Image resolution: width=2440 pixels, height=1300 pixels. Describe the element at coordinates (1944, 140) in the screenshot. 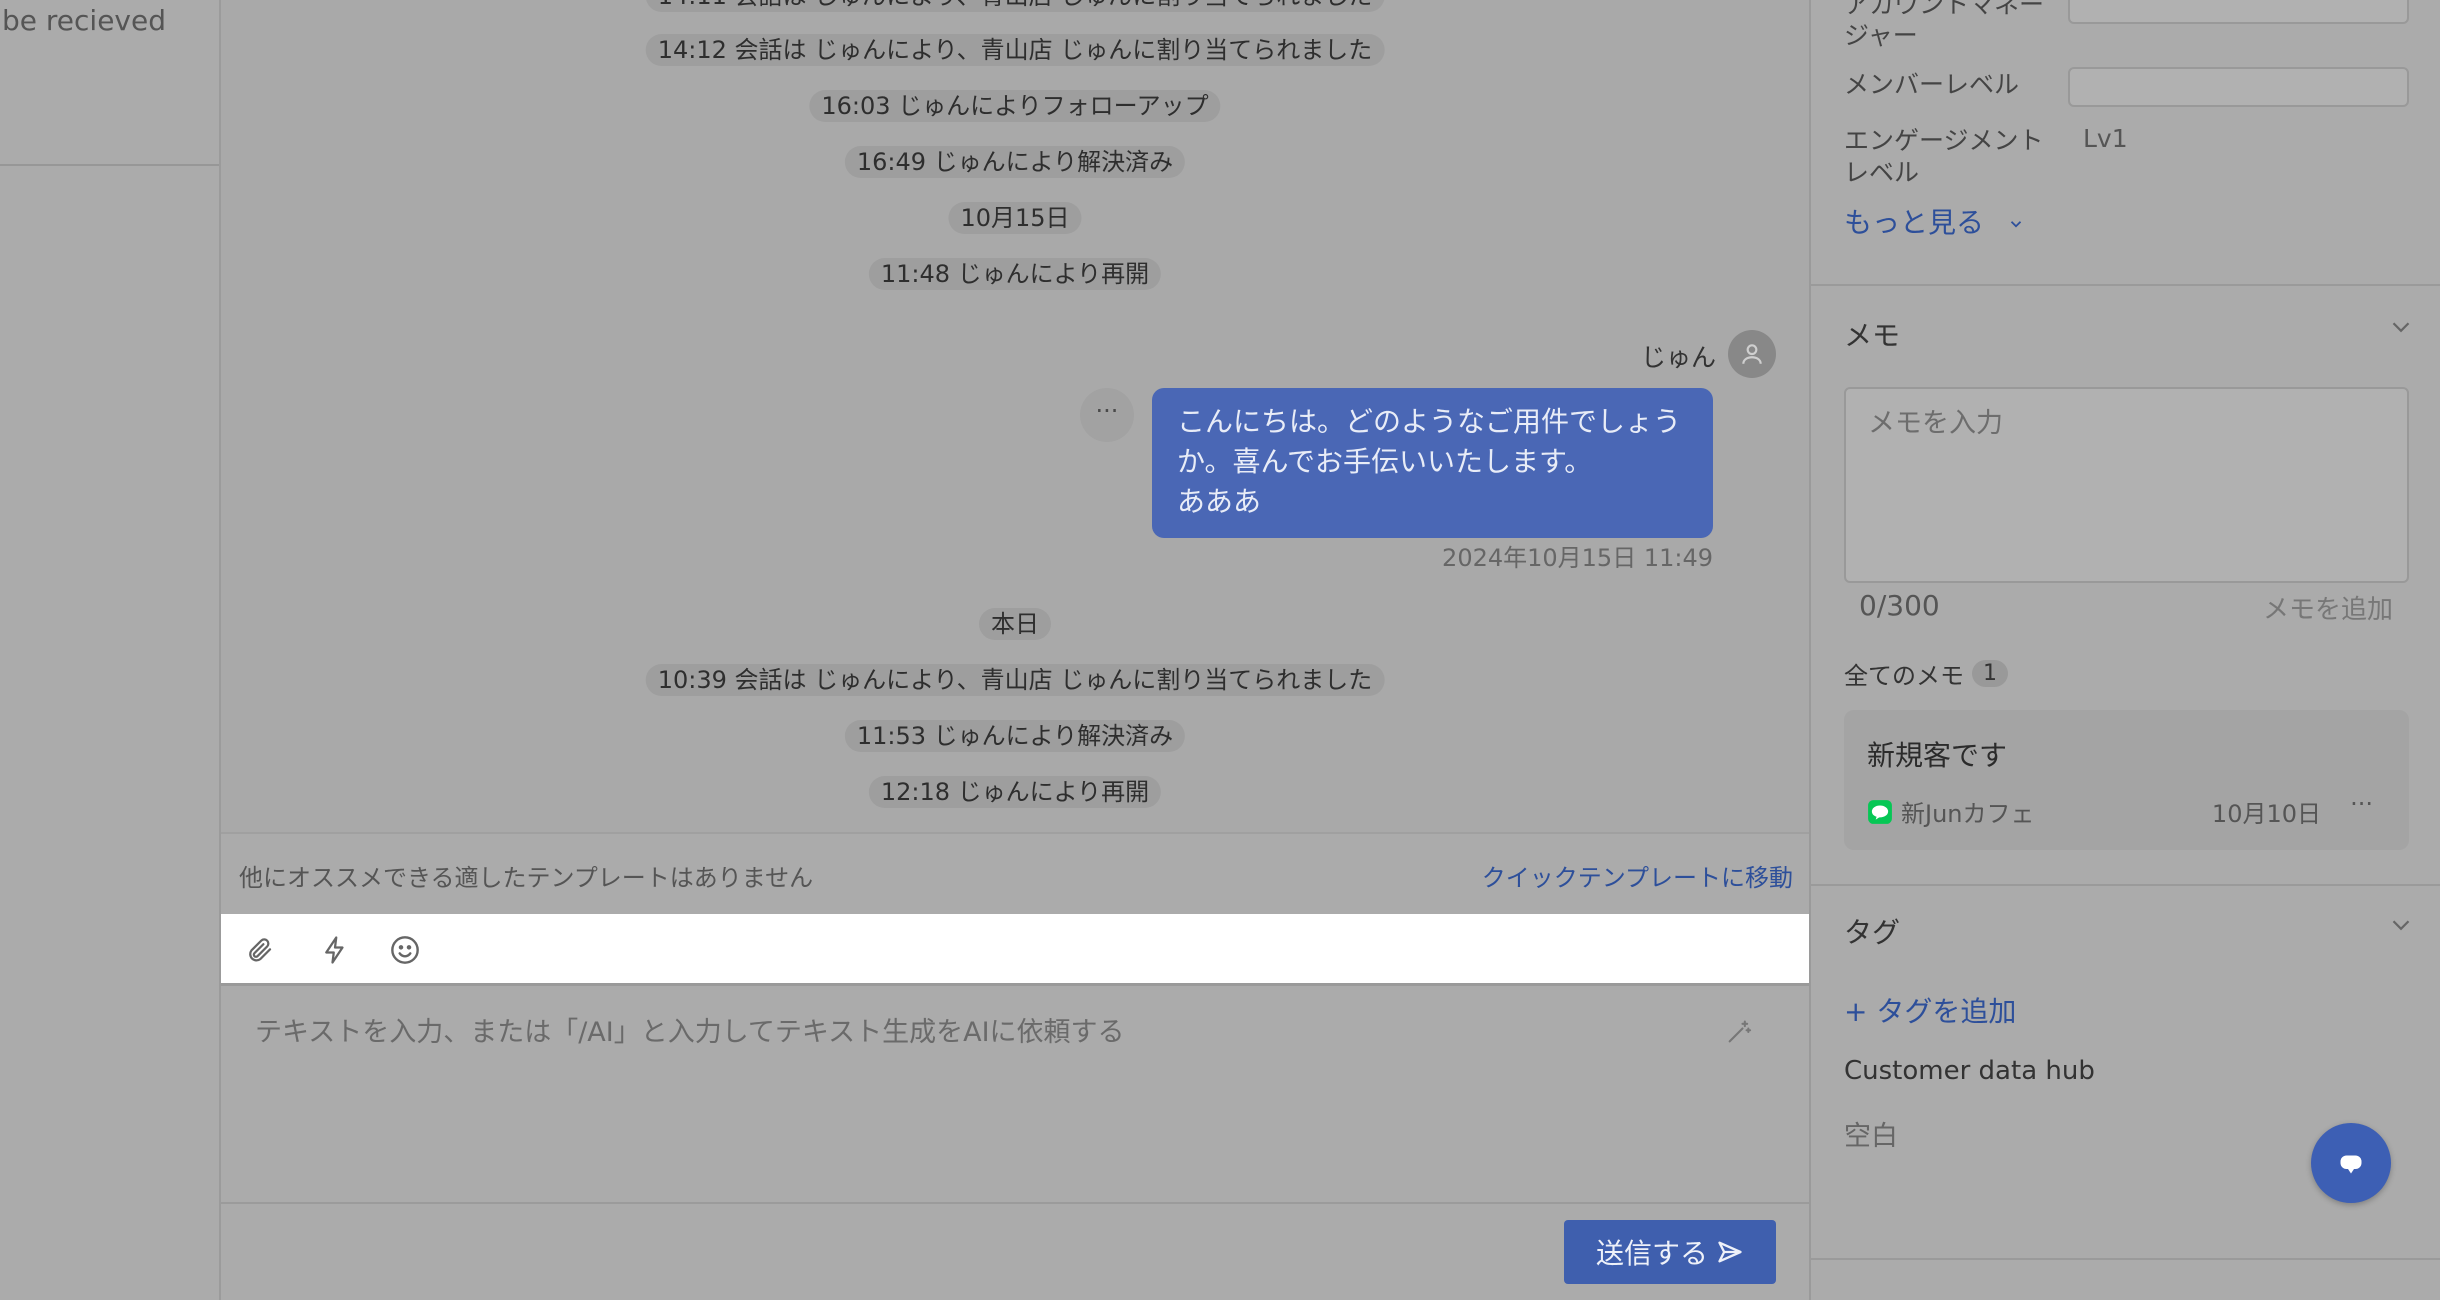

I see `field-label-engagement: エンゲージメント` at that location.